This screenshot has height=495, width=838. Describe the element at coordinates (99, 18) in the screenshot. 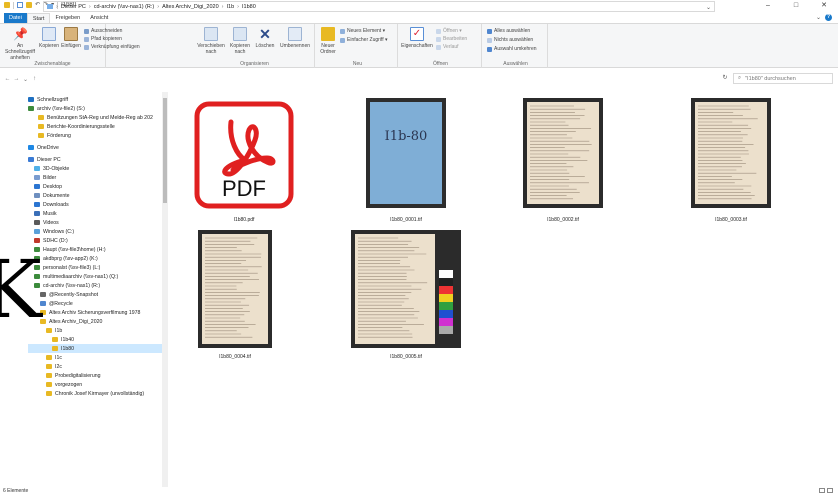

I see `tab-view: Ansicht` at that location.